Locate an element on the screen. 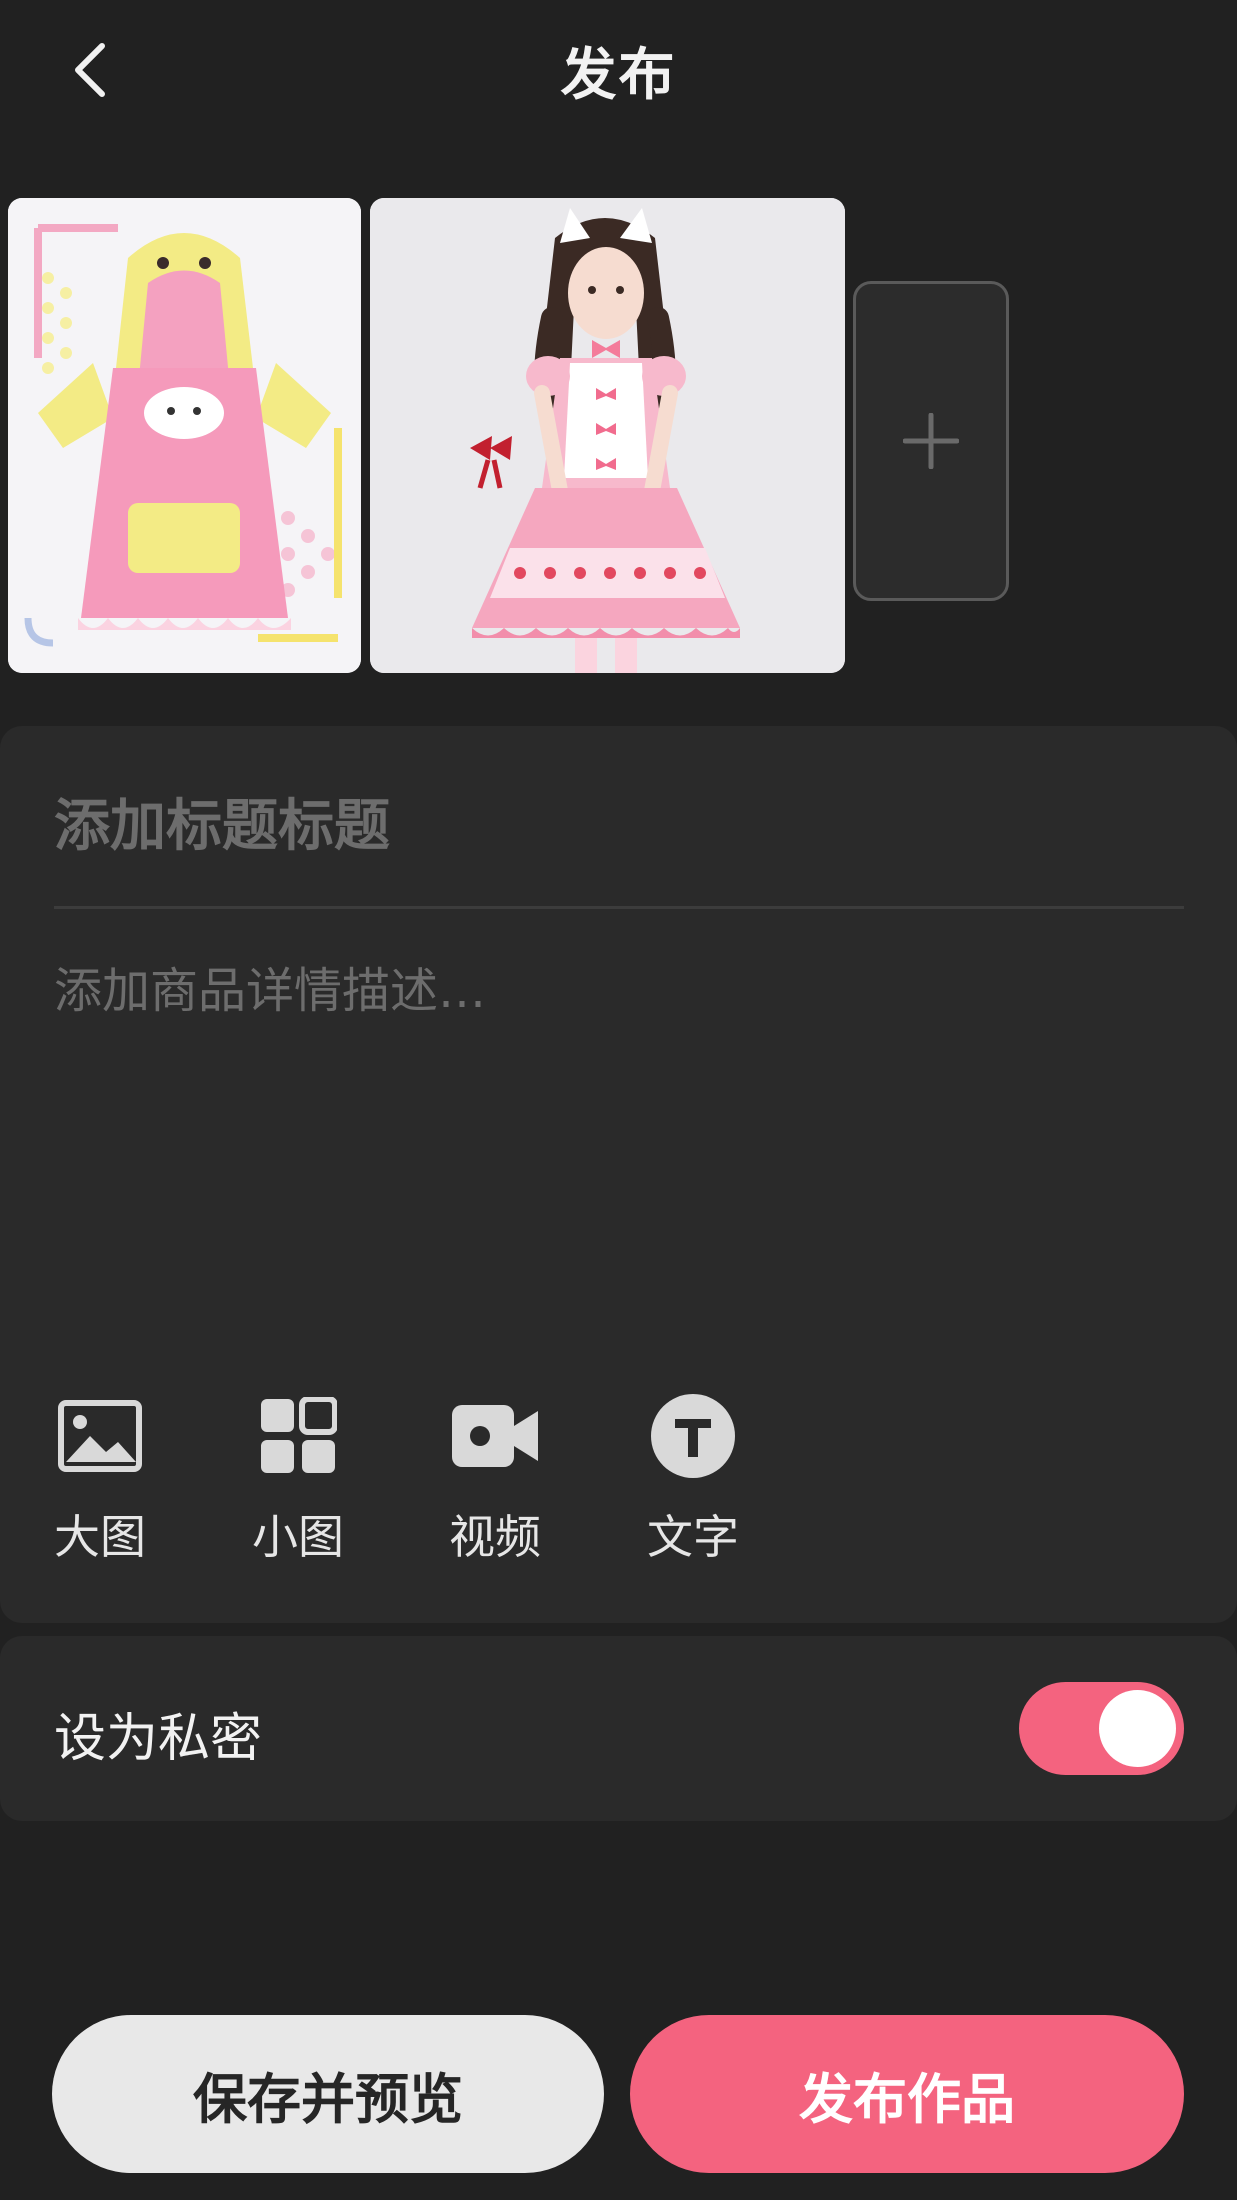  save-and-preview-button: 保存并预览 is located at coordinates (328, 2094).